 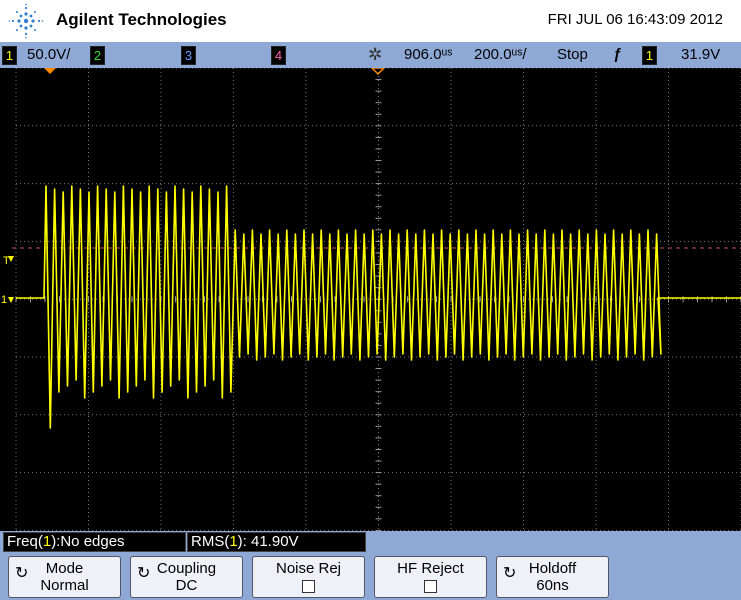 I want to click on agilent-logo-icon, so click(x=26, y=21).